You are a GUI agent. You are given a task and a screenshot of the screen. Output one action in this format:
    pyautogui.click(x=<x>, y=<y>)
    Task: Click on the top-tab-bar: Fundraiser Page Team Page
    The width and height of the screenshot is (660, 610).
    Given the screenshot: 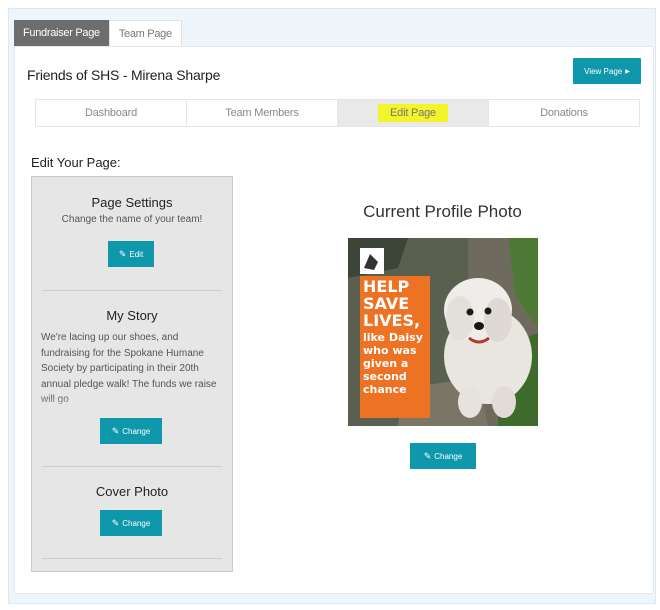 What is the action you would take?
    pyautogui.click(x=98, y=33)
    